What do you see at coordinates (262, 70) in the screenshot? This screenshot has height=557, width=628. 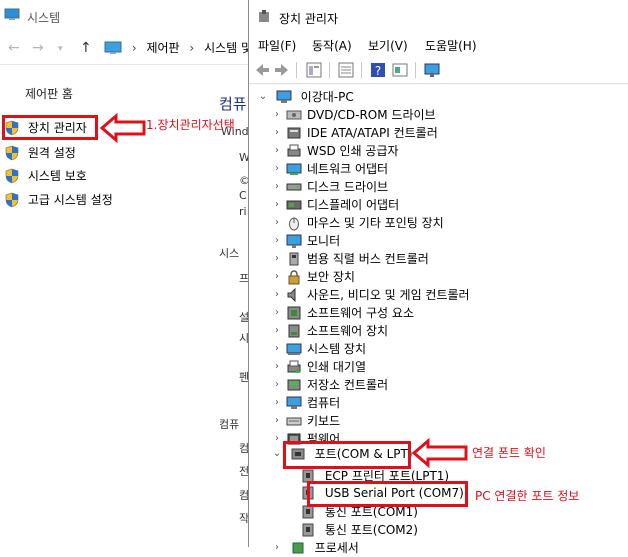 I see `back-icon` at bounding box center [262, 70].